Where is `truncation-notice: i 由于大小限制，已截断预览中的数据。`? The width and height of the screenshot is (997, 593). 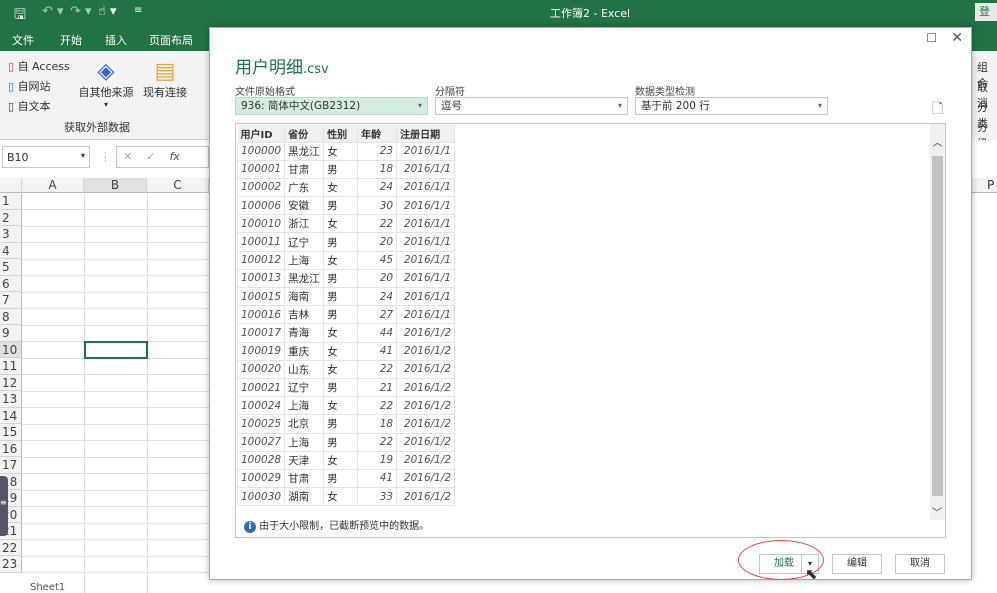 truncation-notice: i 由于大小限制，已截断预览中的数据。 is located at coordinates (336, 525).